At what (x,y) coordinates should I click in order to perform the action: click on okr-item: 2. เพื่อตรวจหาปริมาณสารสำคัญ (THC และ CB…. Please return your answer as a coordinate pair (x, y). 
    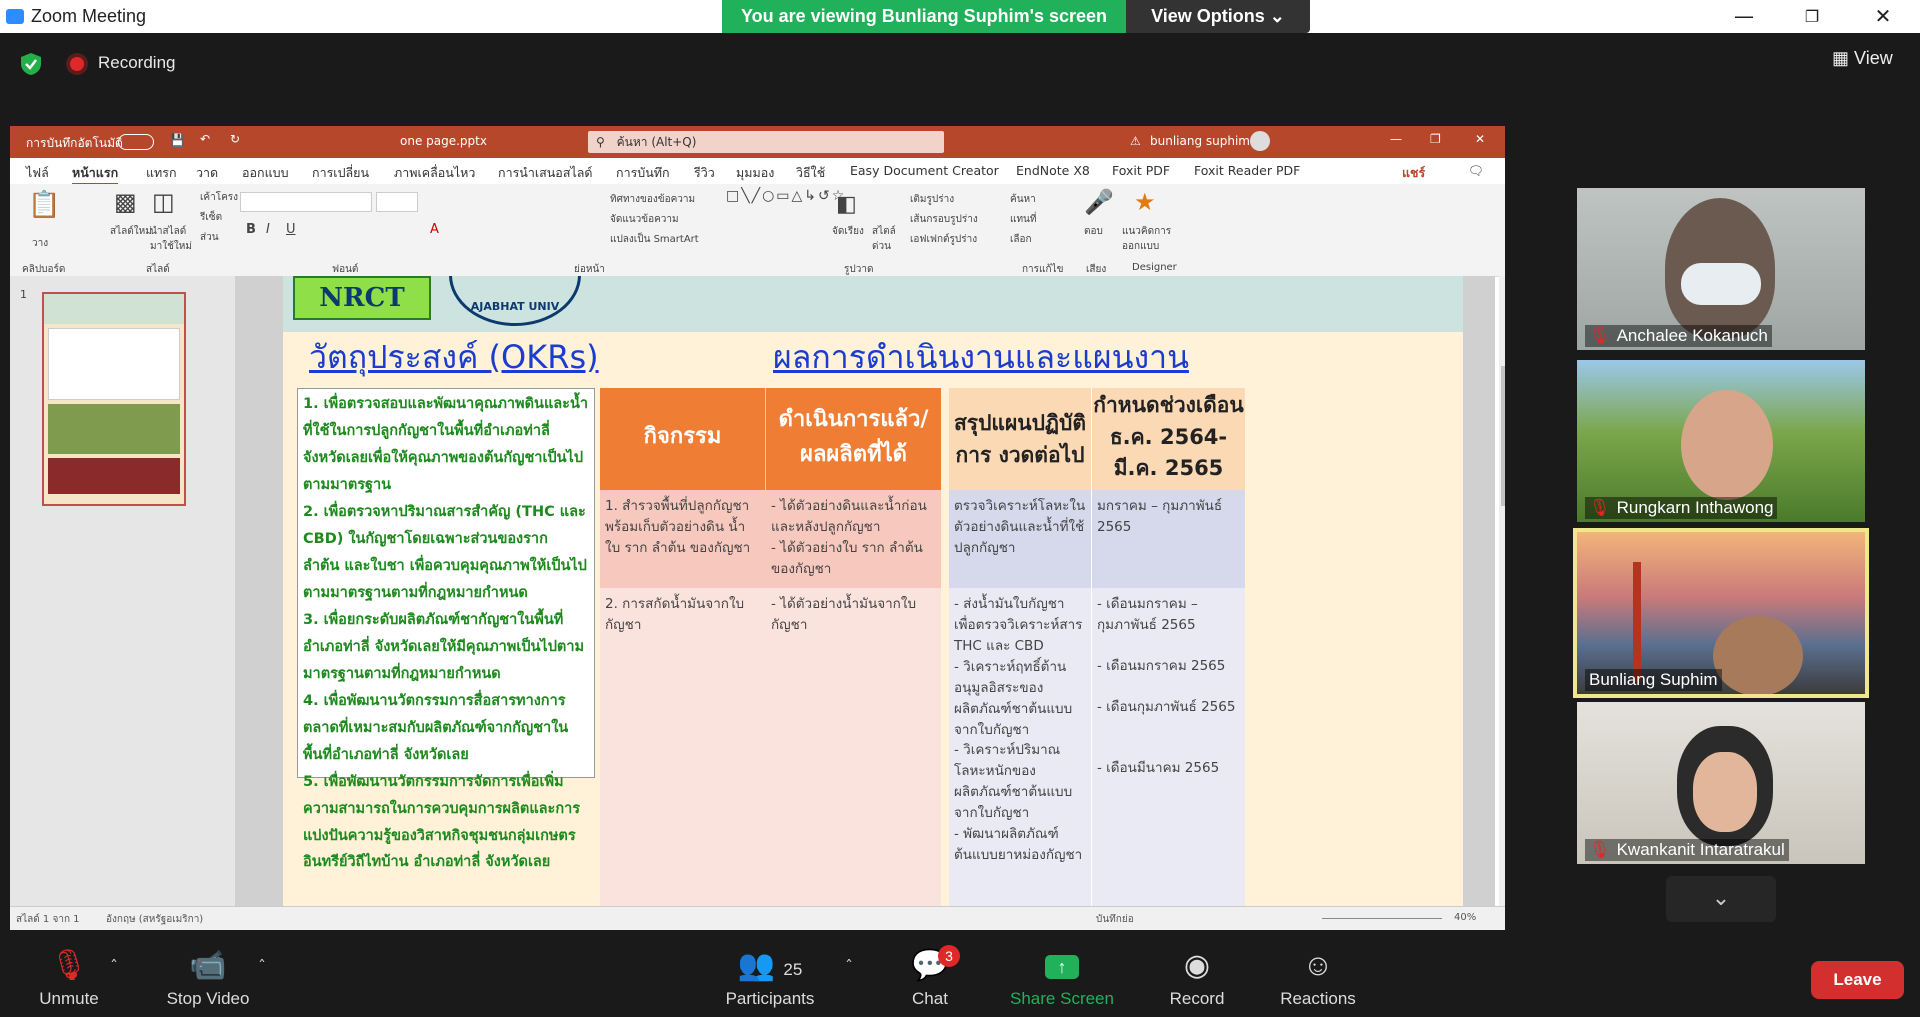
    Looking at the image, I should click on (445, 552).